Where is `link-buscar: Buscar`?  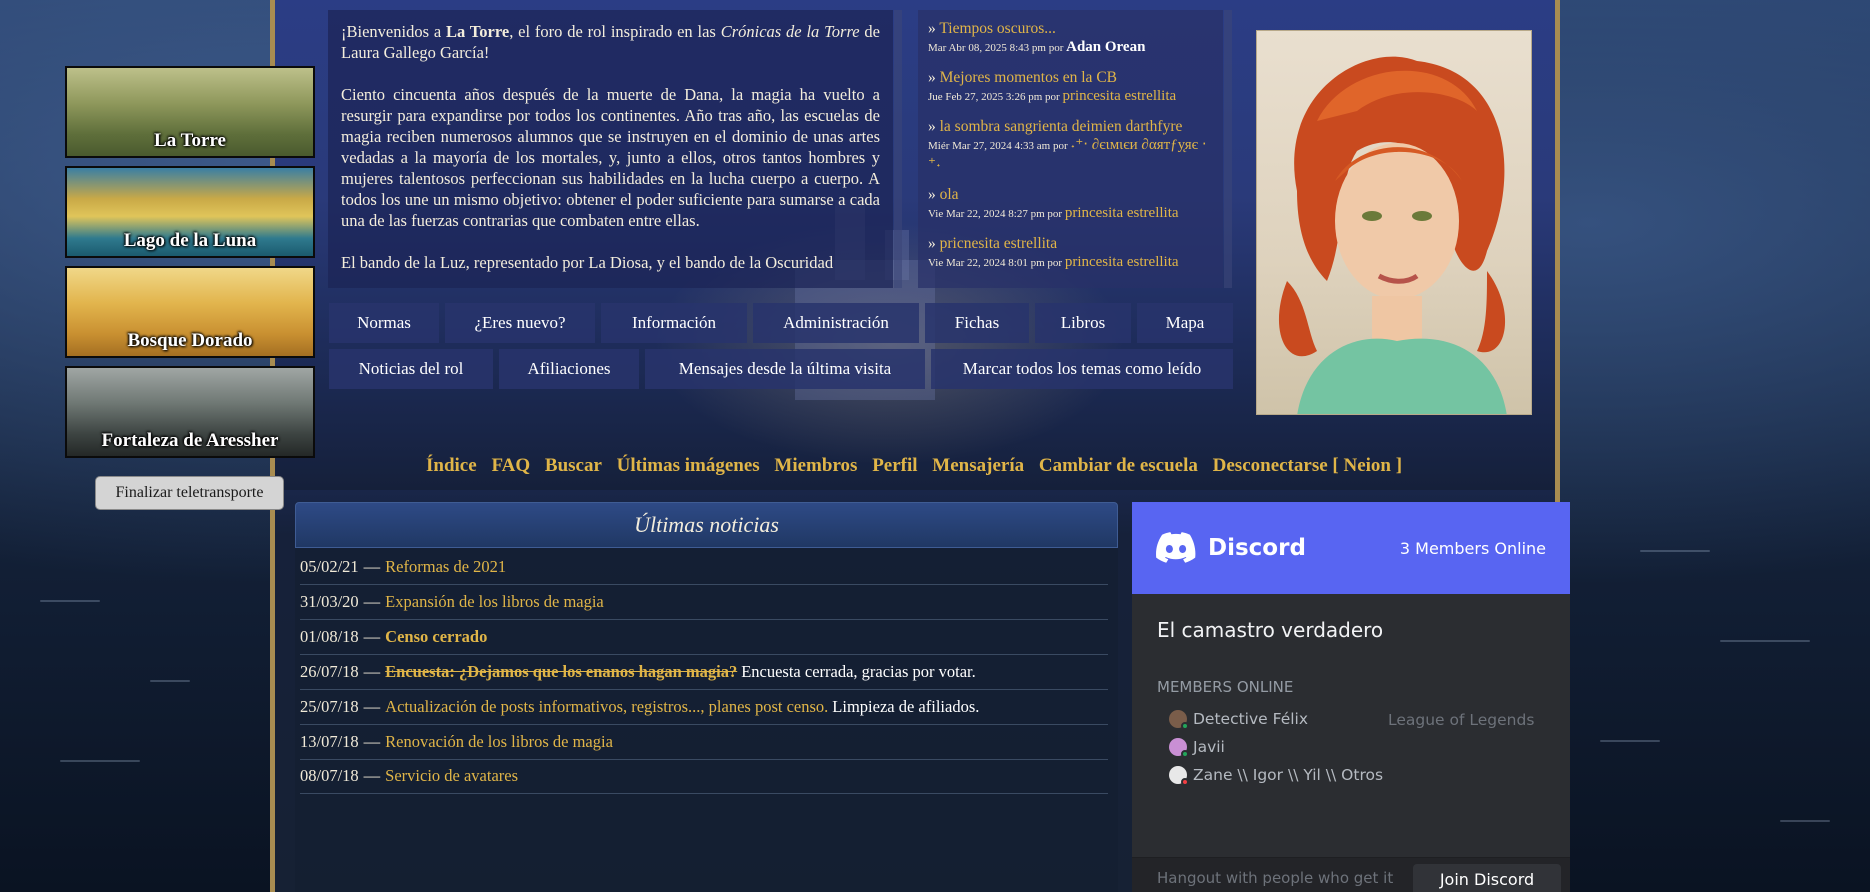
link-buscar: Buscar is located at coordinates (573, 465).